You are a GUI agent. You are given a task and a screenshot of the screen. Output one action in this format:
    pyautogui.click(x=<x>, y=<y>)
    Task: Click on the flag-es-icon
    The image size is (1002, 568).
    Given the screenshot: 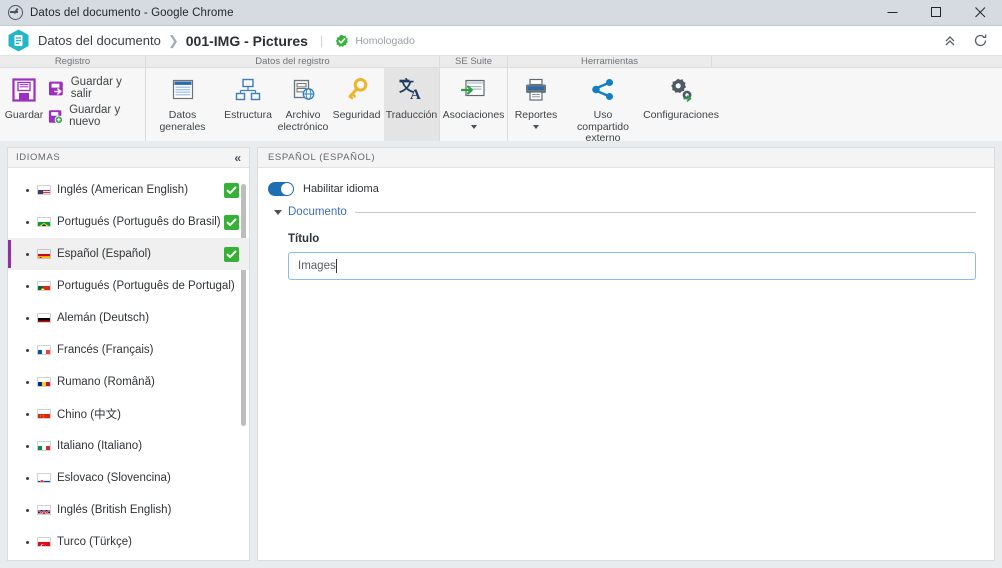 What is the action you would take?
    pyautogui.click(x=44, y=254)
    